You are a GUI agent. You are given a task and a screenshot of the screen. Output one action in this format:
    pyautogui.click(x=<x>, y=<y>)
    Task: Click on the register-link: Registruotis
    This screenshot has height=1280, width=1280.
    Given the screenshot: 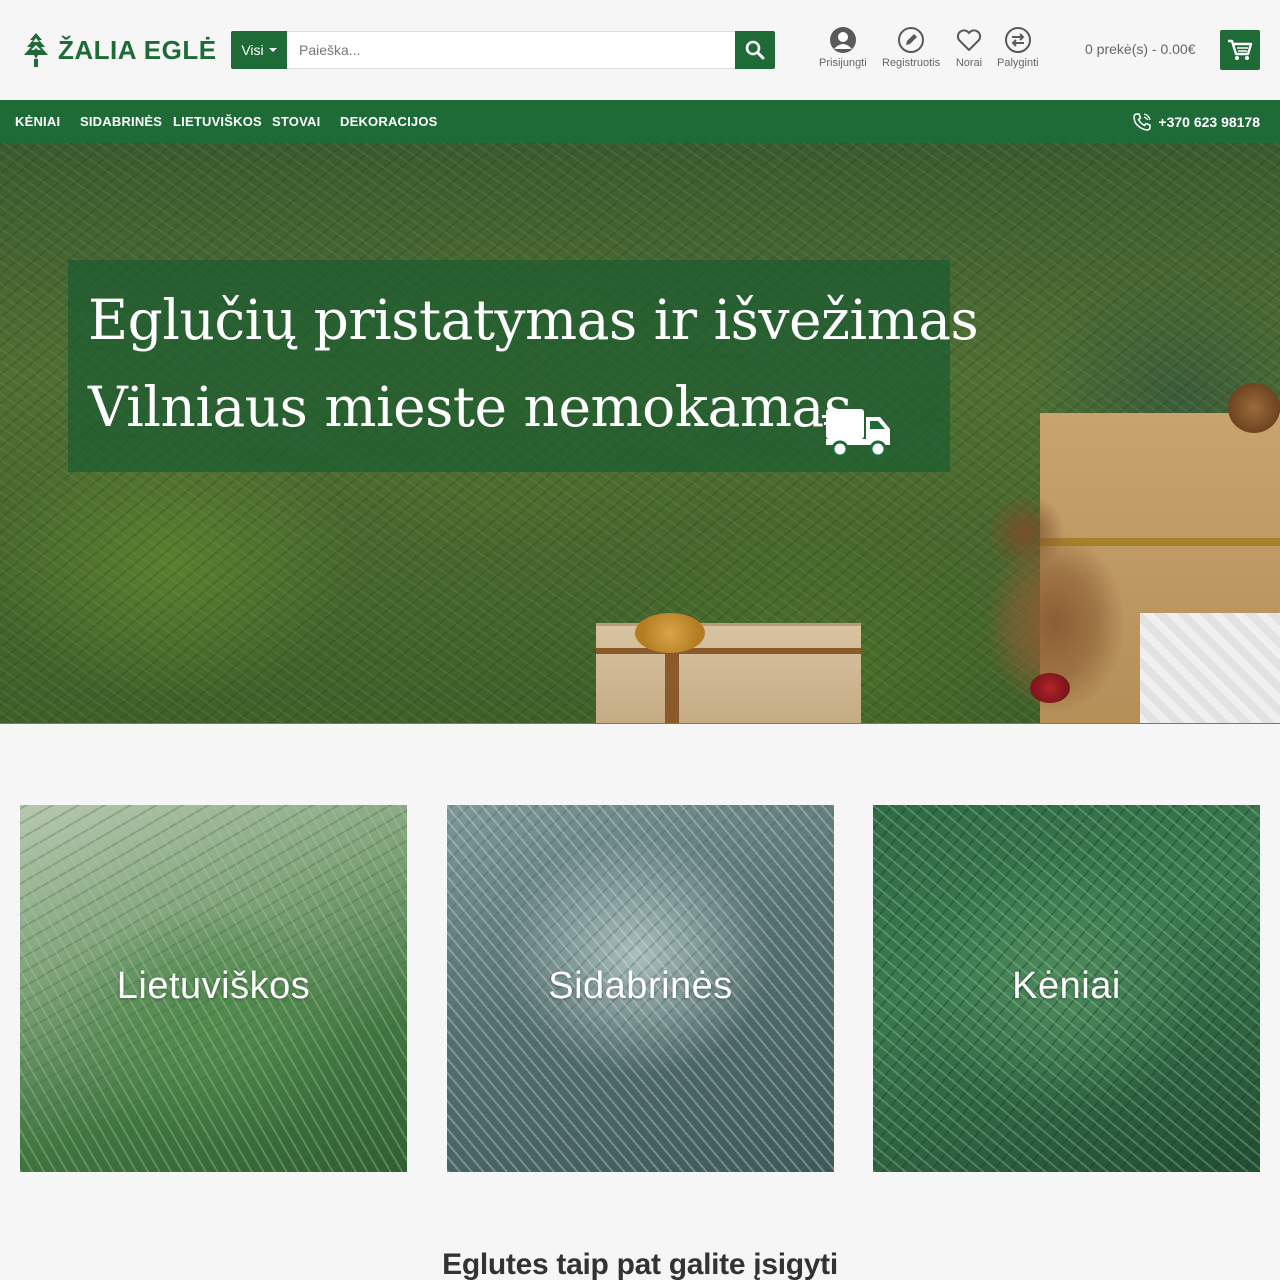 What is the action you would take?
    pyautogui.click(x=911, y=47)
    